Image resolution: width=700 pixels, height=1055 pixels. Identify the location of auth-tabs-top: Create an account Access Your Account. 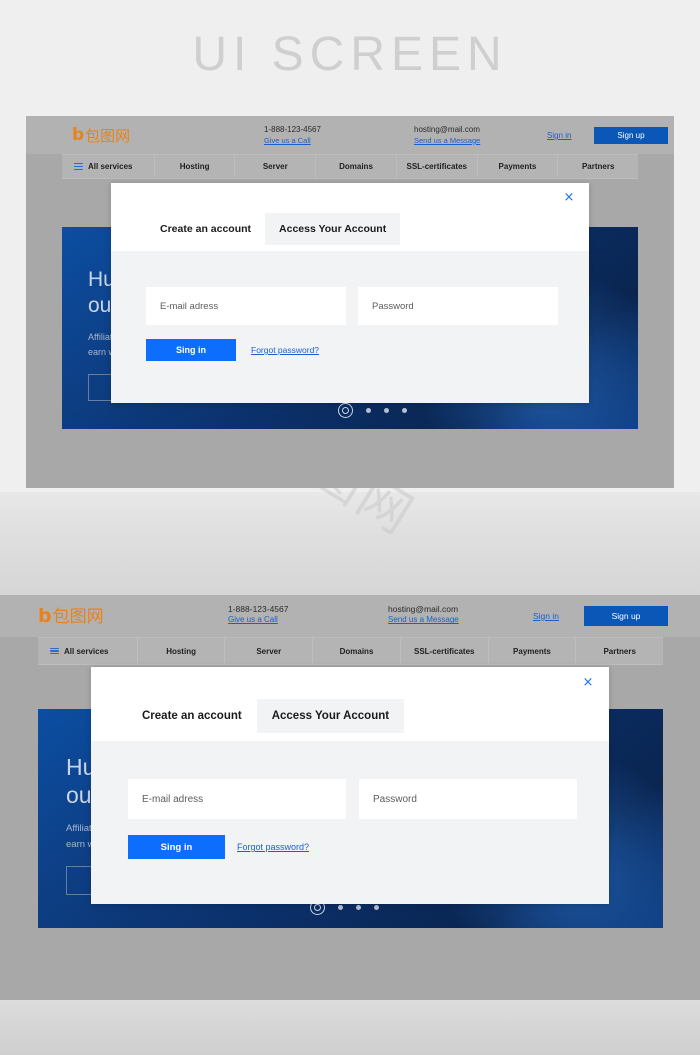
(273, 229).